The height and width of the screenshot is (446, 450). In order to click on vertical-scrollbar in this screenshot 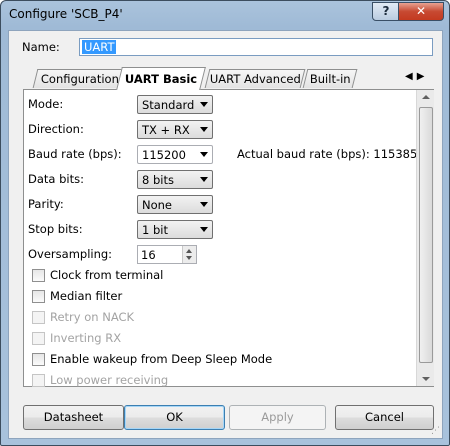, I will do `click(425, 238)`.